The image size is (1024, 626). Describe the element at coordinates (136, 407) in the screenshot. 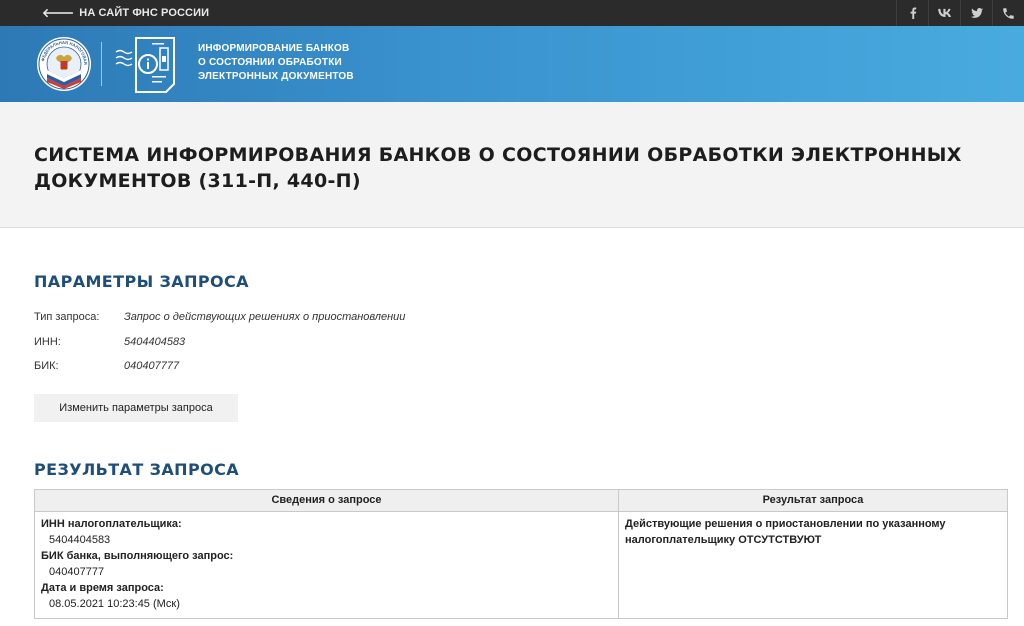

I see `change-params-button: Изменить параметры запроса` at that location.